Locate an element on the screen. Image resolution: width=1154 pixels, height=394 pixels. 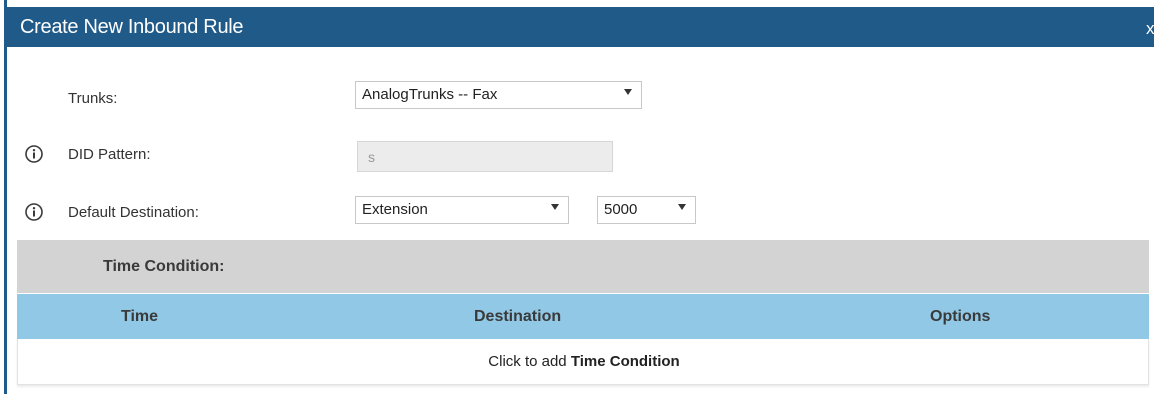
trunks-select: AnalogTrunks -- Fax is located at coordinates (498, 95).